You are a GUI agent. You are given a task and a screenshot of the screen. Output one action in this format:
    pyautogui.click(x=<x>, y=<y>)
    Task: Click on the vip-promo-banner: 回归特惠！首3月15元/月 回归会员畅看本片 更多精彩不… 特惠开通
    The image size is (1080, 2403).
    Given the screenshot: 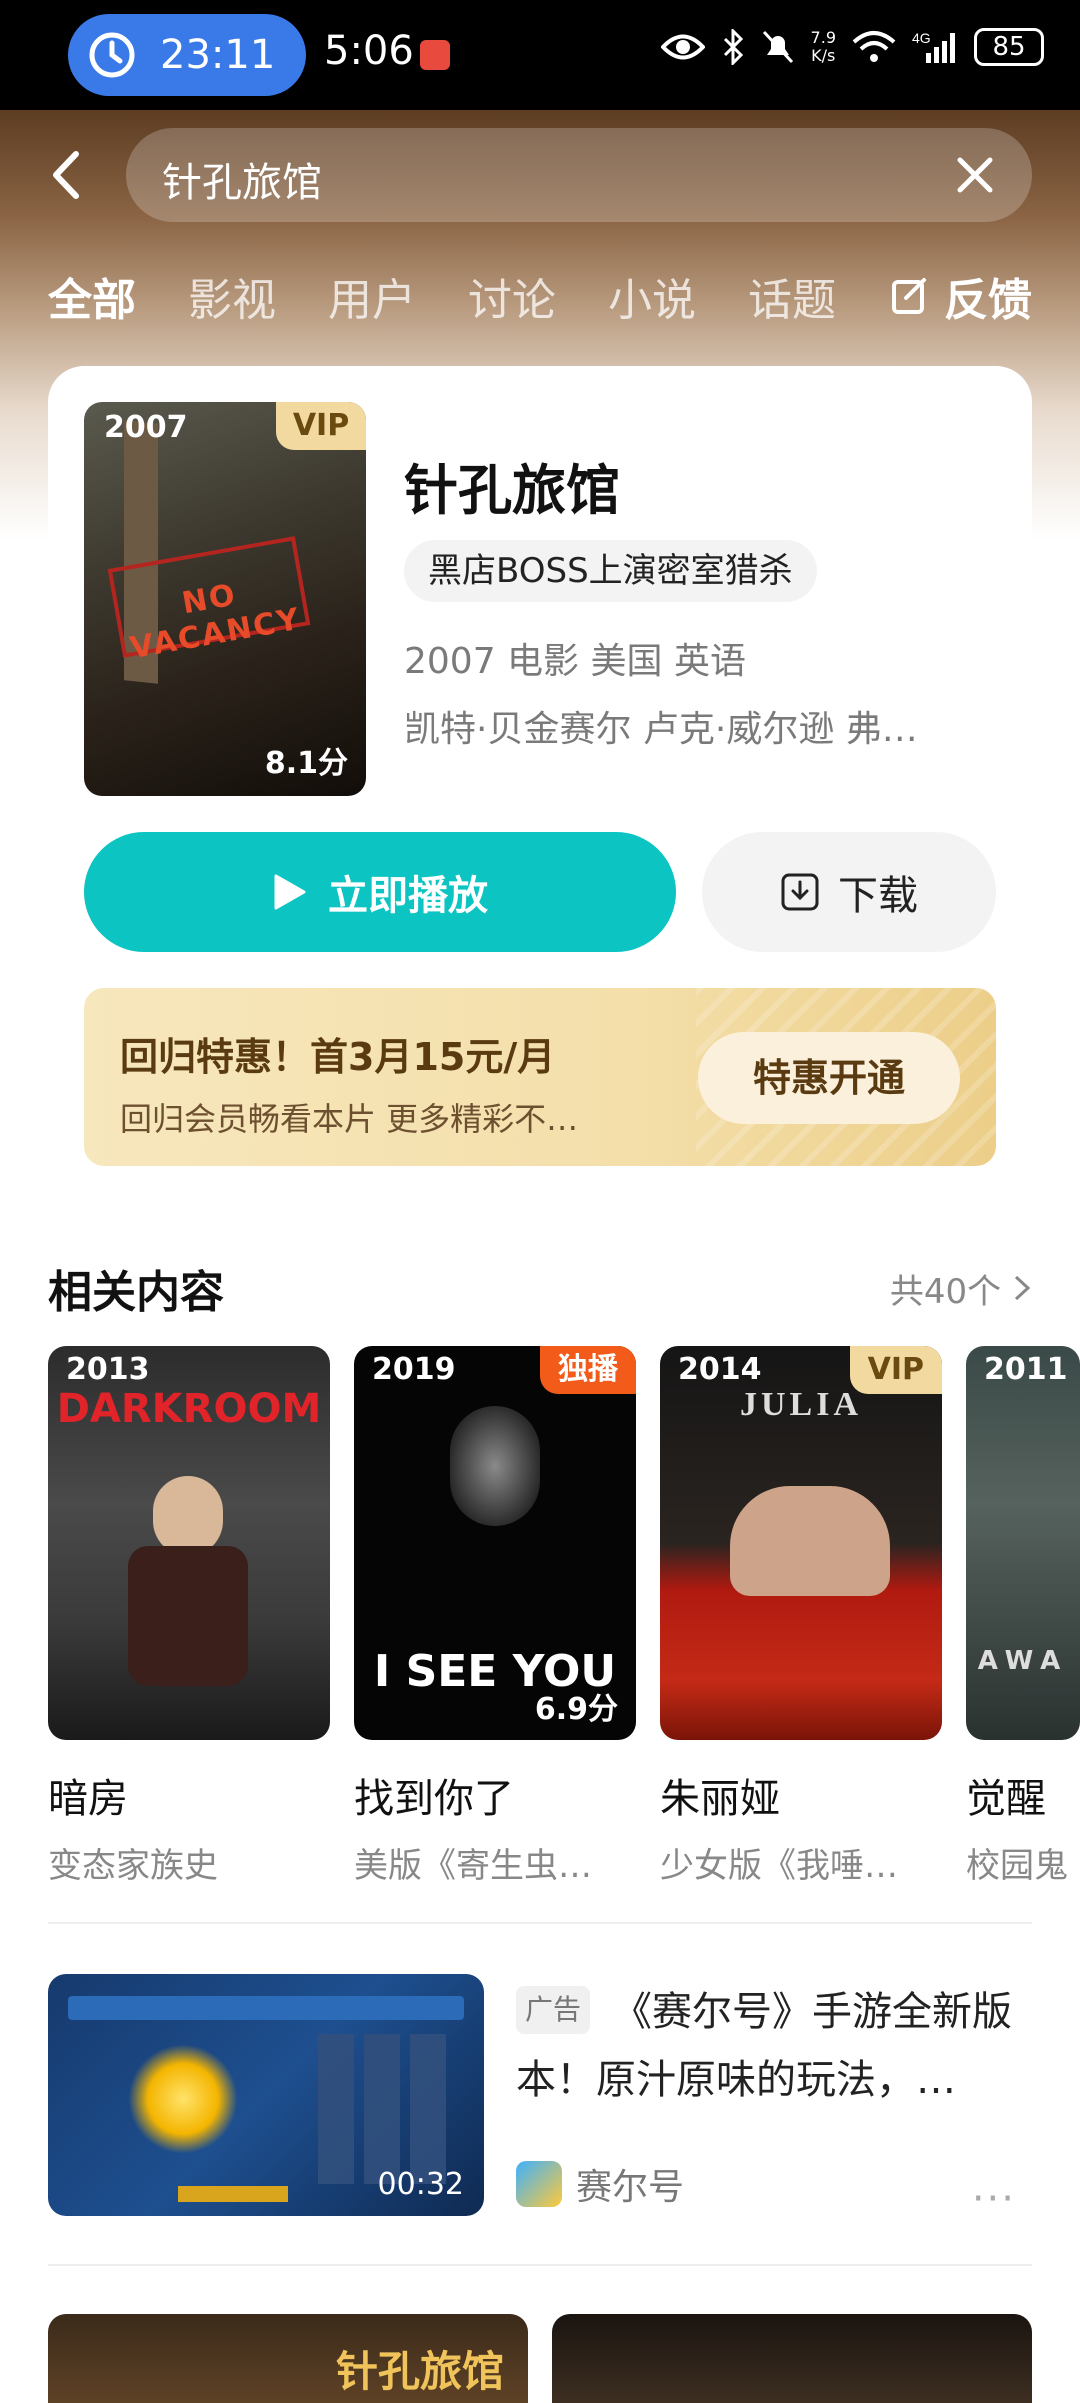 What is the action you would take?
    pyautogui.click(x=540, y=1077)
    